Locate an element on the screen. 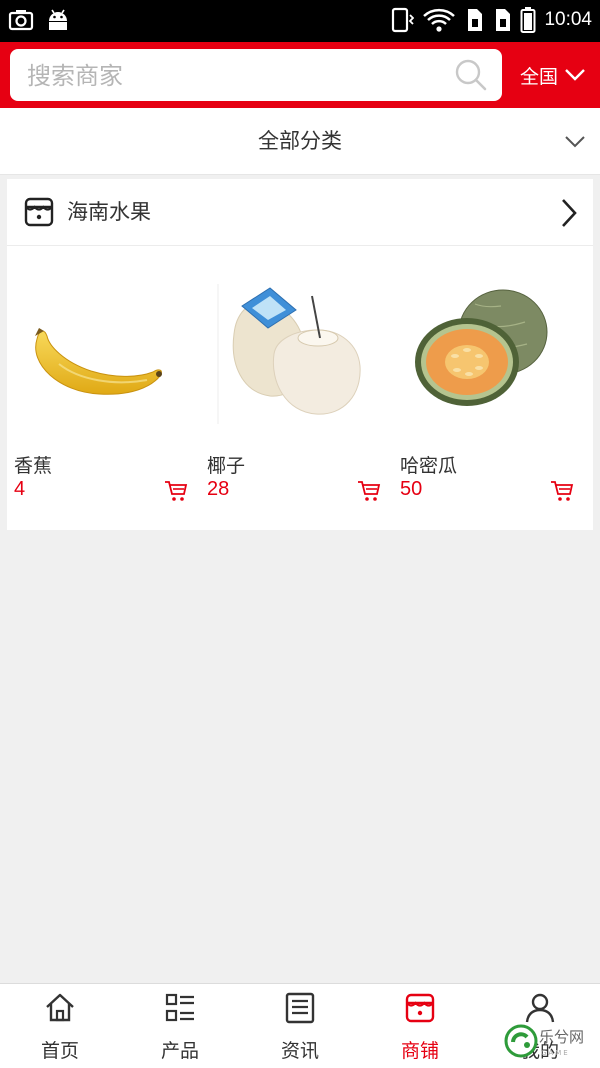 The image size is (600, 1068). tab-label: 商铺 is located at coordinates (419, 1051).